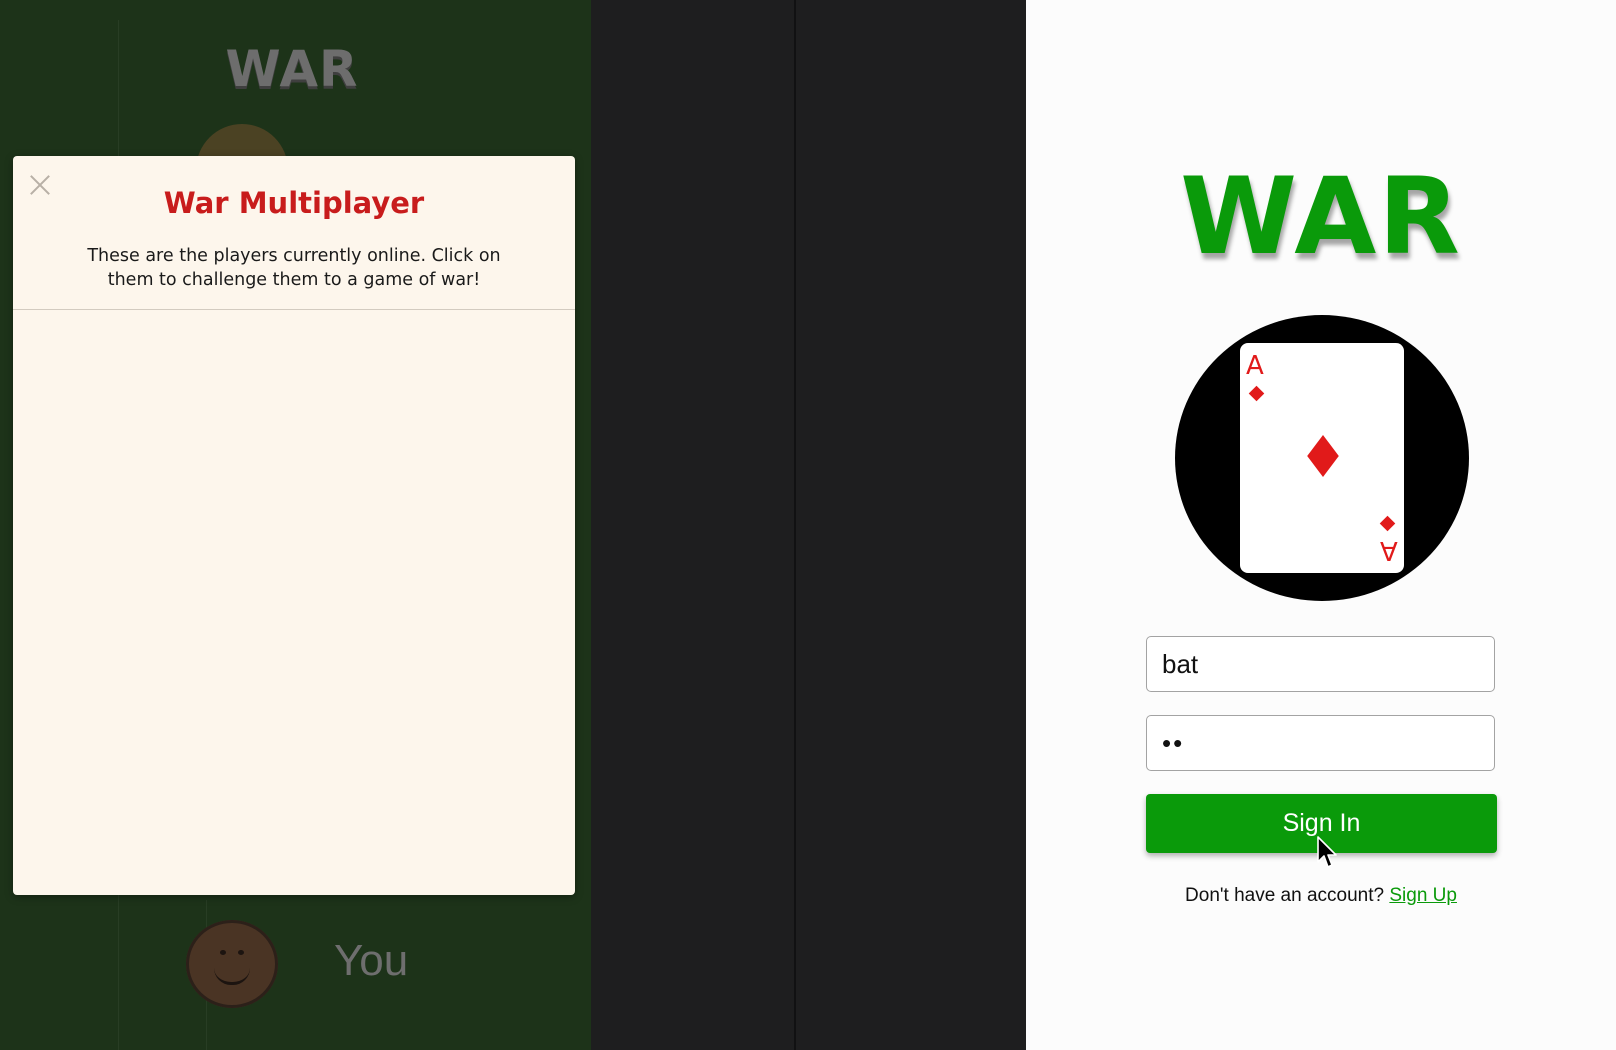  What do you see at coordinates (1320, 664) in the screenshot?
I see `username-input` at bounding box center [1320, 664].